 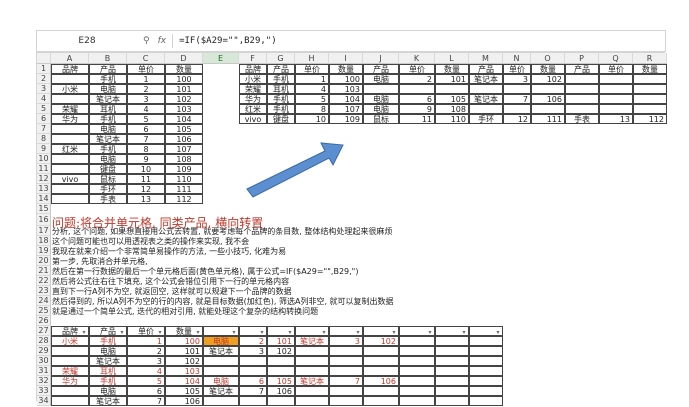 I want to click on row-header-20: 20, so click(x=44, y=261).